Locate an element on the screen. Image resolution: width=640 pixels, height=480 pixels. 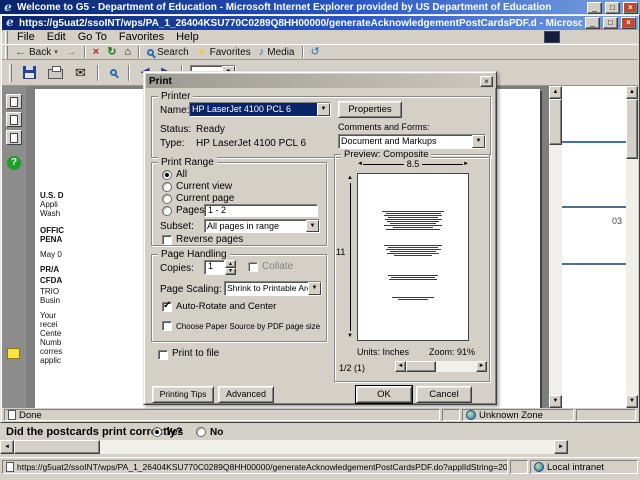
zone-label: Local intranet is located at coordinates (576, 467).